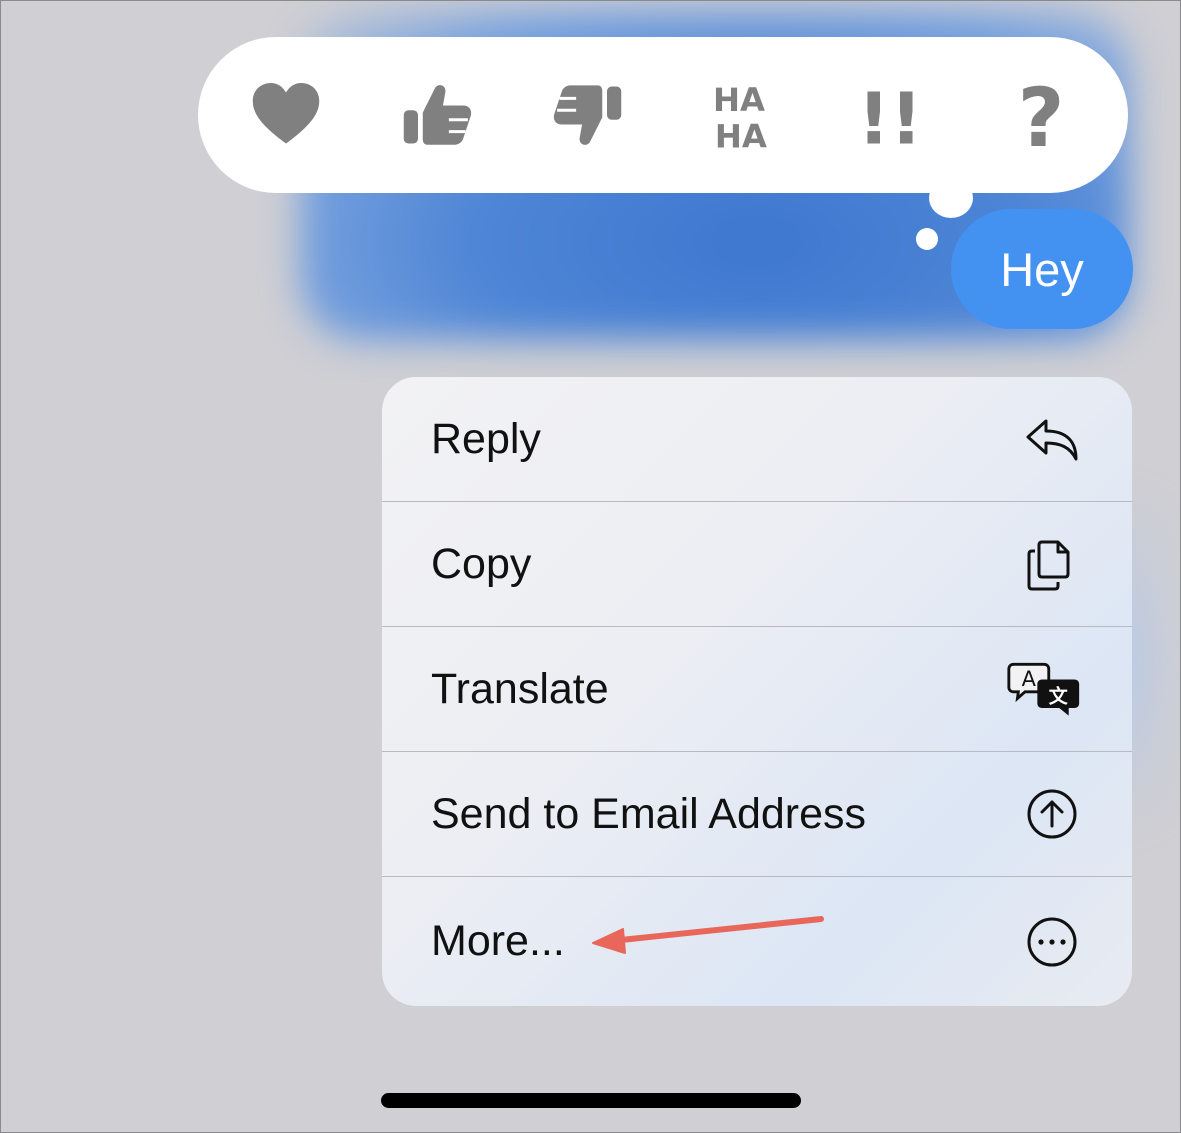 The image size is (1181, 1133). Describe the element at coordinates (740, 135) in the screenshot. I see `haha-bottom-text: HA` at that location.